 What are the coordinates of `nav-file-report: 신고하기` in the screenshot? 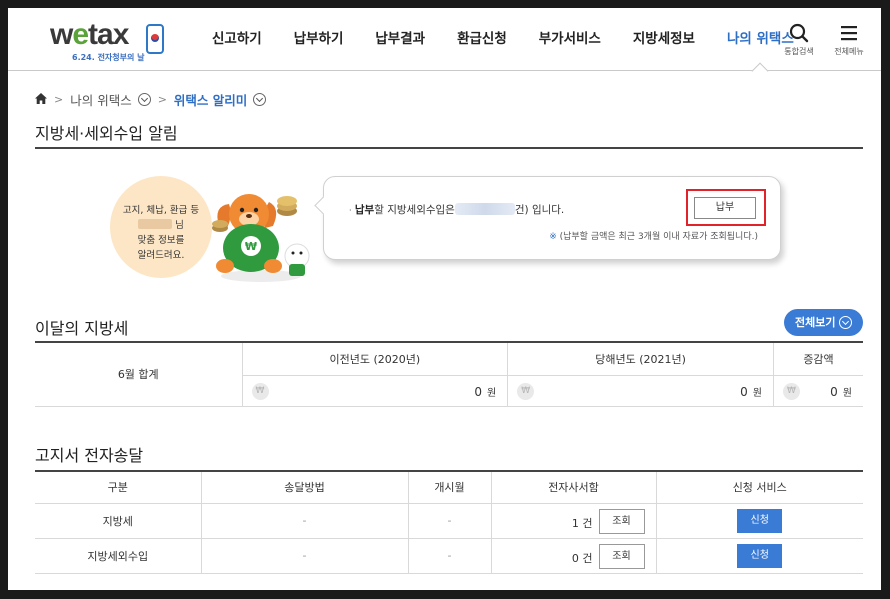 It's located at (237, 39).